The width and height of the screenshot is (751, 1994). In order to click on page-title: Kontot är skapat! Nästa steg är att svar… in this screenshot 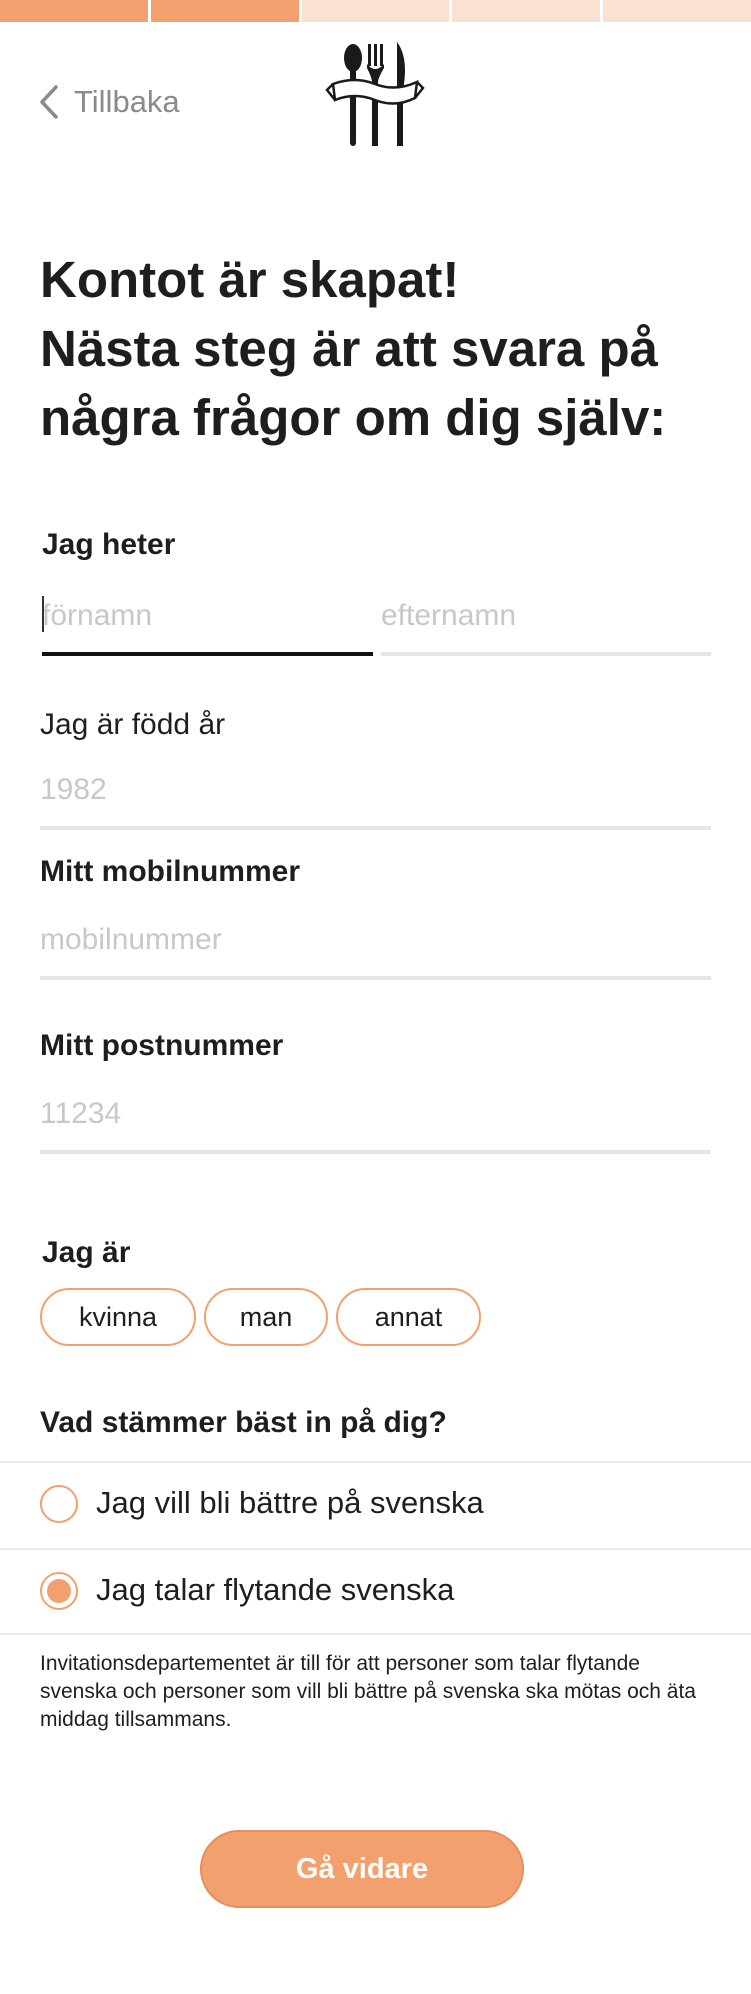, I will do `click(380, 348)`.